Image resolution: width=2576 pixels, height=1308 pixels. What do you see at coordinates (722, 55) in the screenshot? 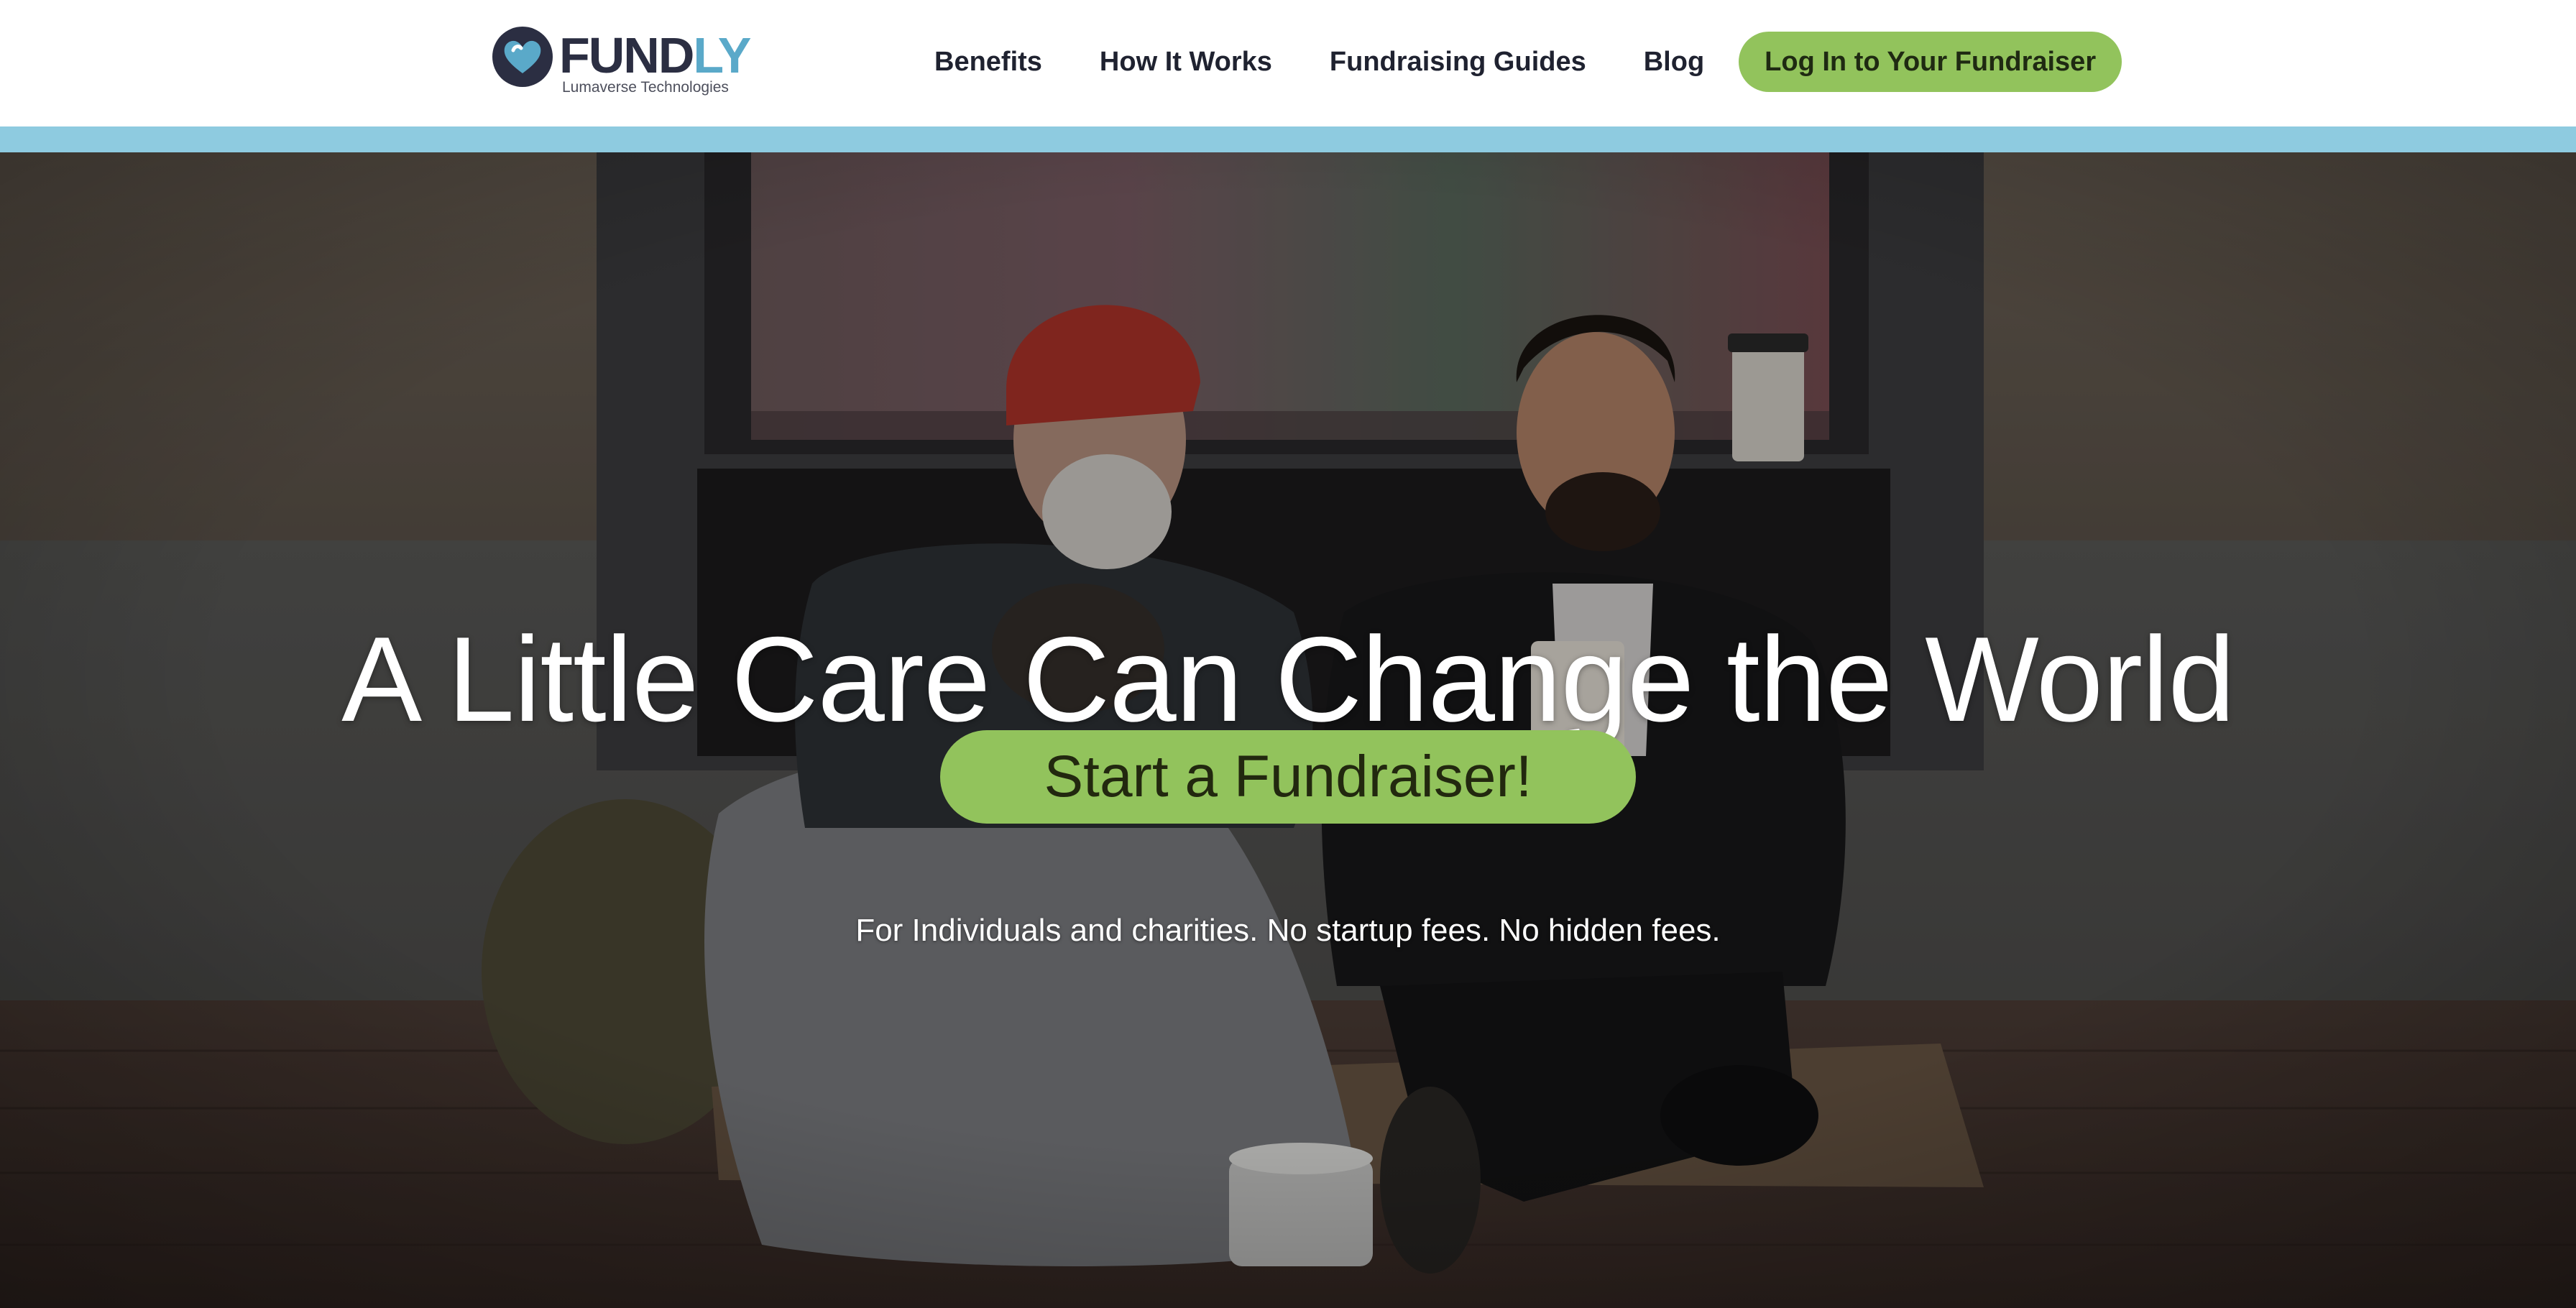
I see `logo-text-accent: LY` at bounding box center [722, 55].